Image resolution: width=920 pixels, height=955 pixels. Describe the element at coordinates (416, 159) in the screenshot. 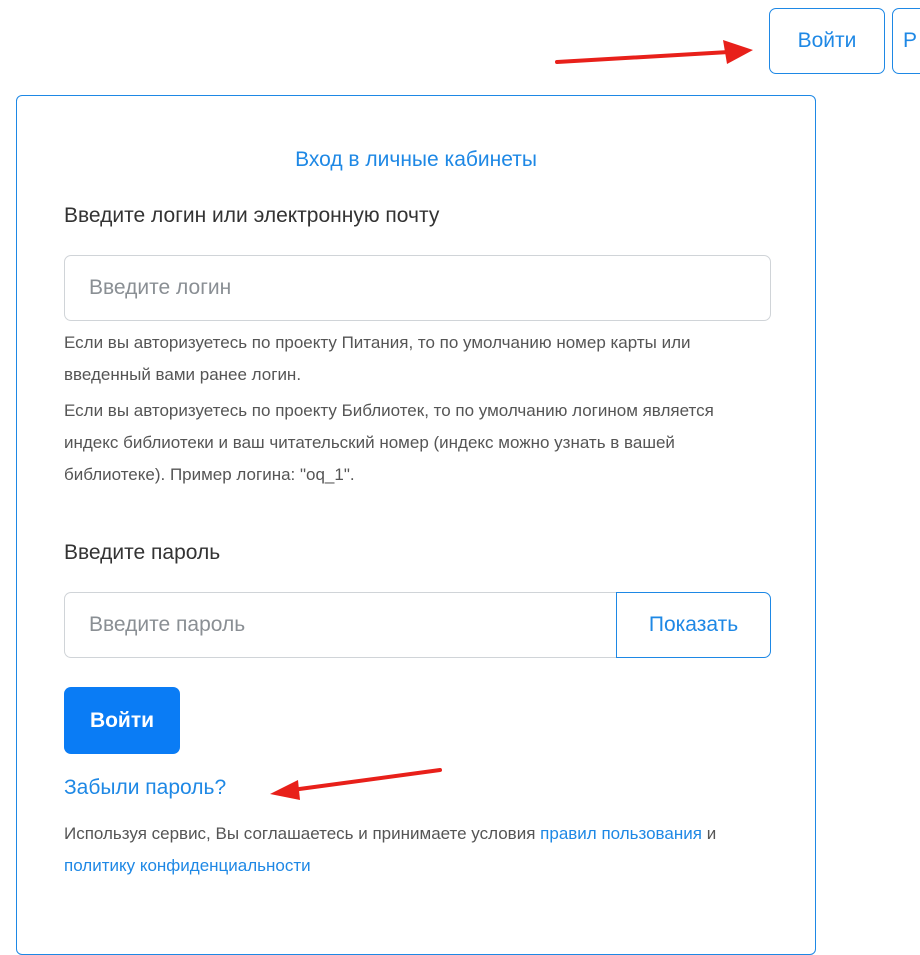

I see `card-title: Вход в личные кабинеты` at that location.